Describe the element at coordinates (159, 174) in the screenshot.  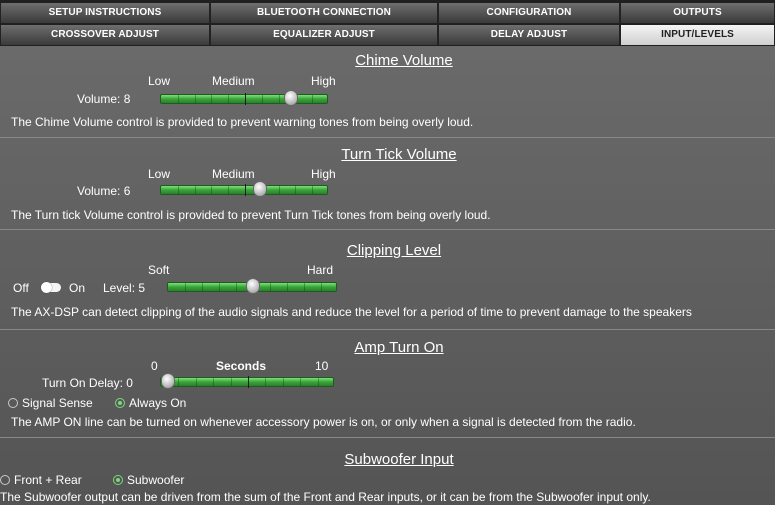
I see `turn-tick-low-label: Low` at that location.